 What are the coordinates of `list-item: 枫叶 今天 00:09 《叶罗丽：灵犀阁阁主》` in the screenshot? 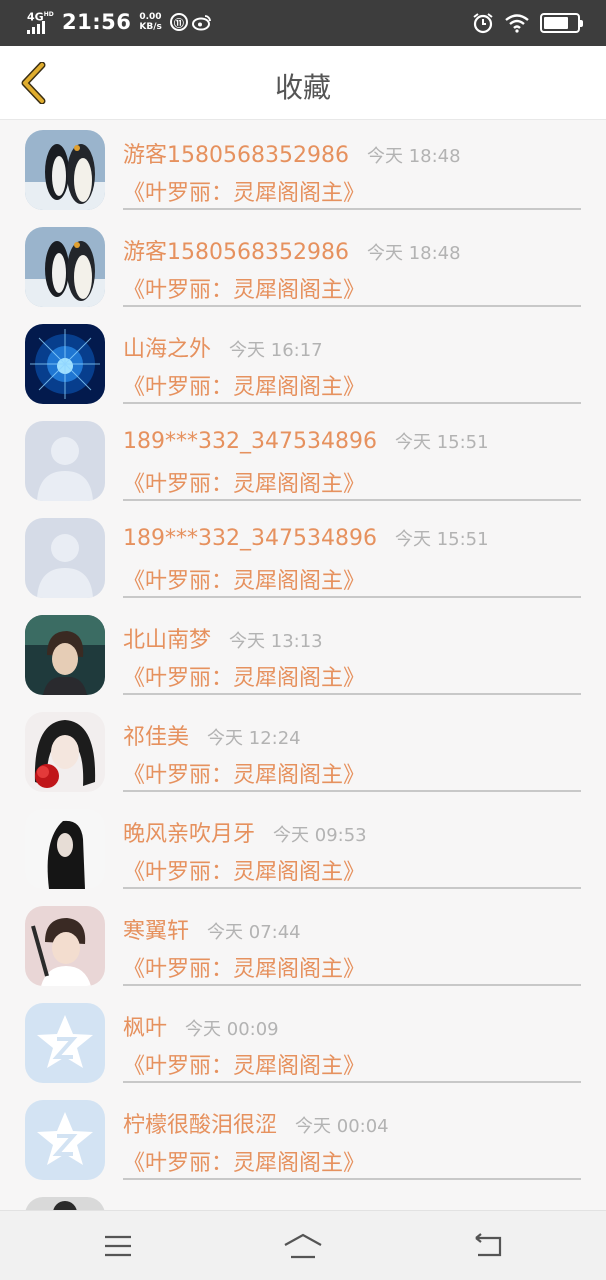 It's located at (303, 1042).